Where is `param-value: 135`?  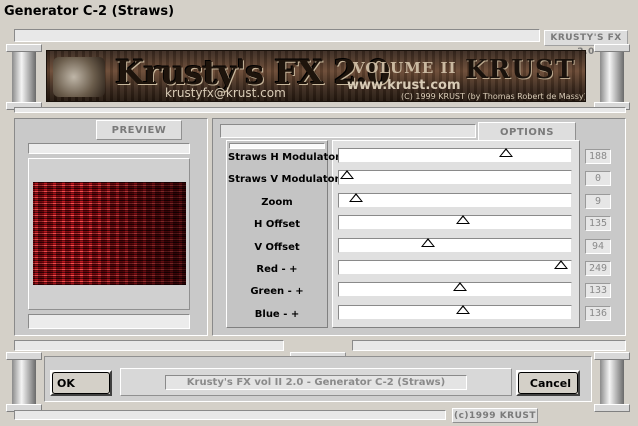 param-value: 135 is located at coordinates (598, 223).